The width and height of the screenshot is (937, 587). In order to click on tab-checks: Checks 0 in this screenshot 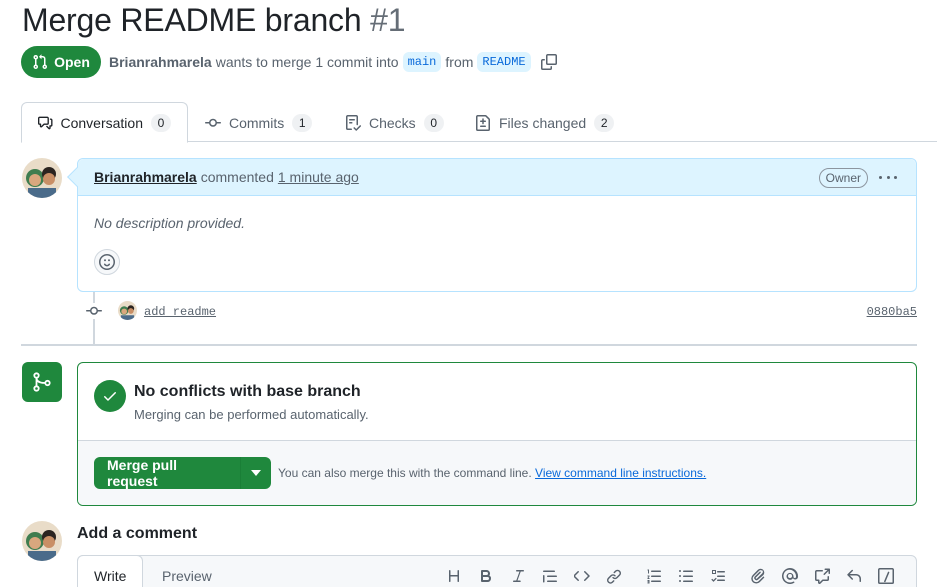, I will do `click(394, 122)`.